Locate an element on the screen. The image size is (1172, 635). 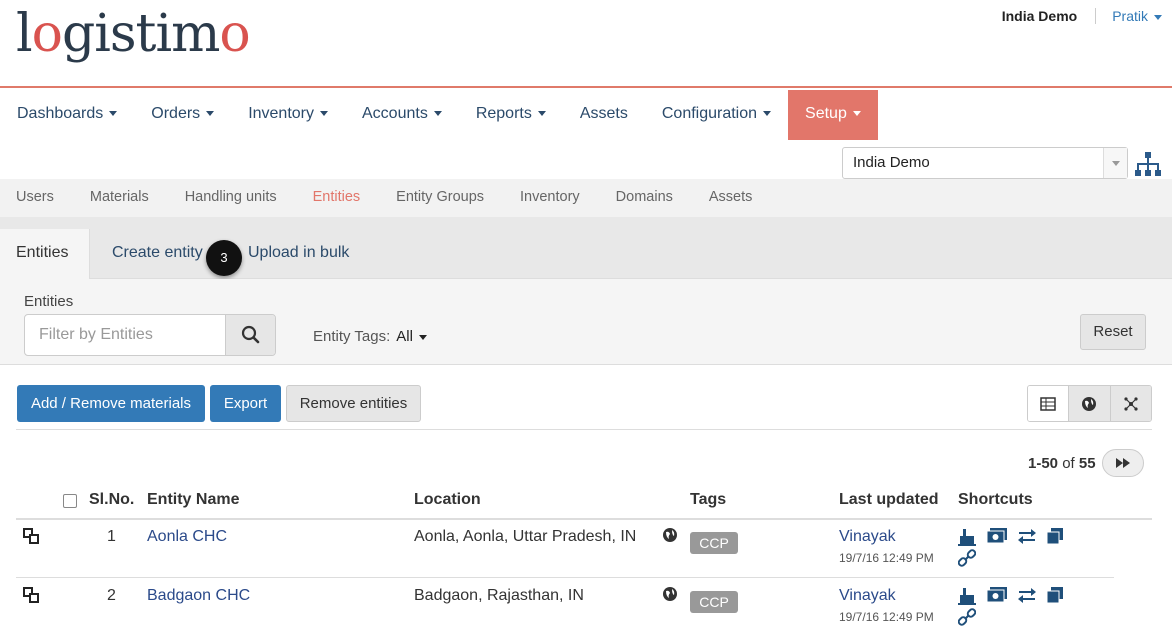
domain-hierarchy-icon is located at coordinates (1148, 164).